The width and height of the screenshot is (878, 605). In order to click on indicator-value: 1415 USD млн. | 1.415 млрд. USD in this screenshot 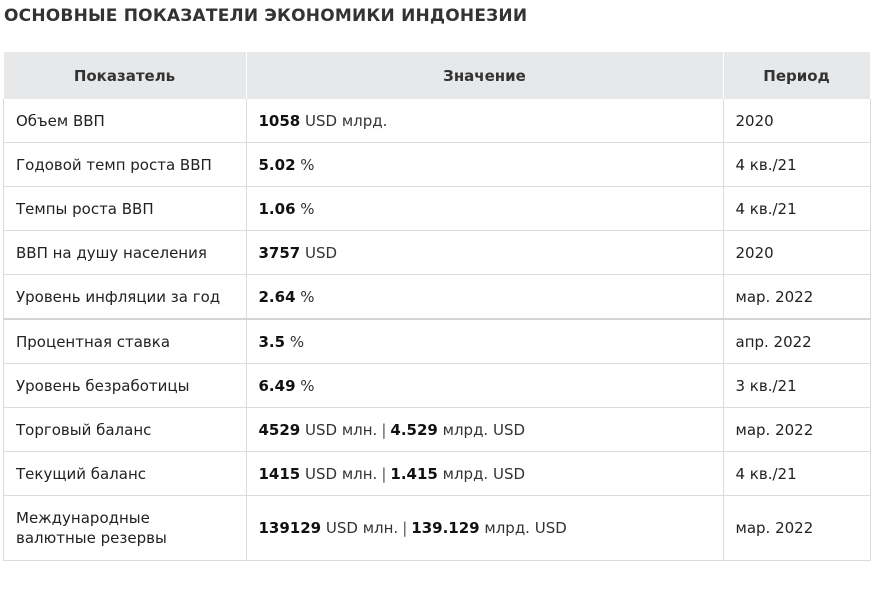, I will do `click(485, 473)`.